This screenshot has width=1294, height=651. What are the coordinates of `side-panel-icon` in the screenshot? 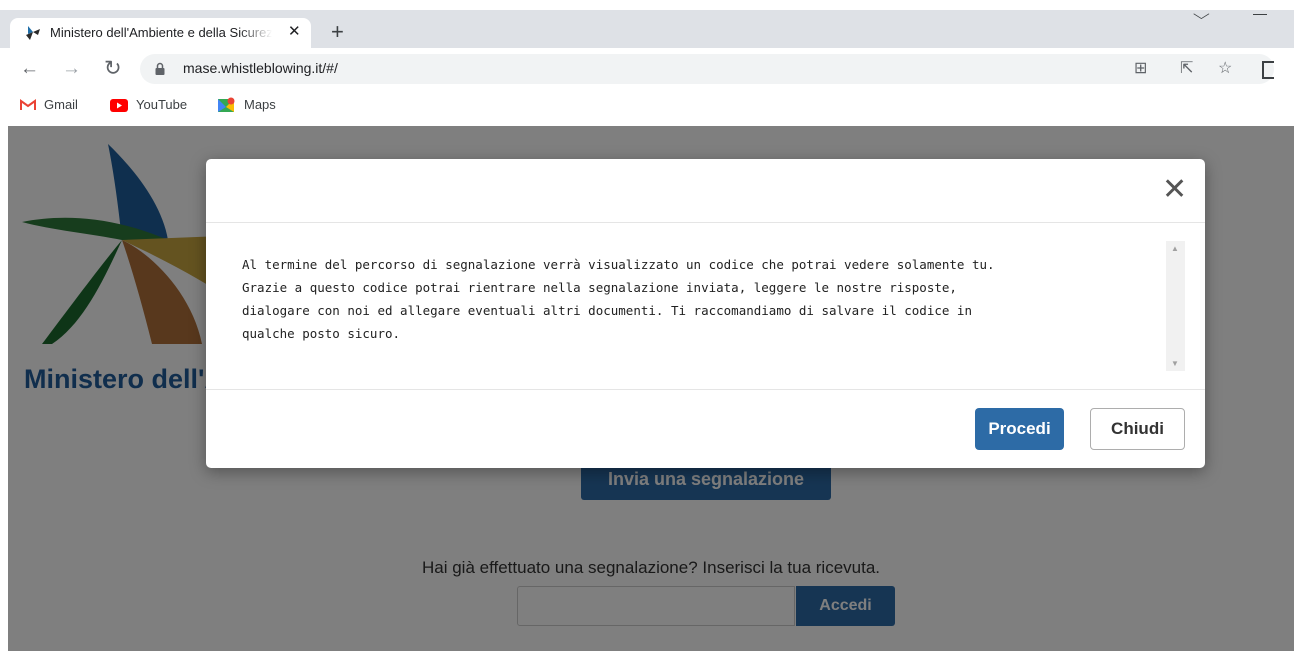 It's located at (1268, 70).